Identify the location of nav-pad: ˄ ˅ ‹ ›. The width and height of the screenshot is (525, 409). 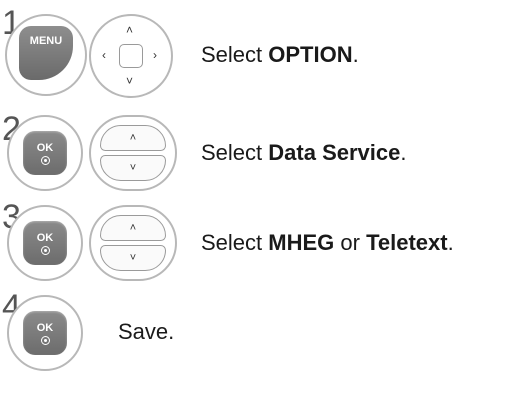
(131, 56).